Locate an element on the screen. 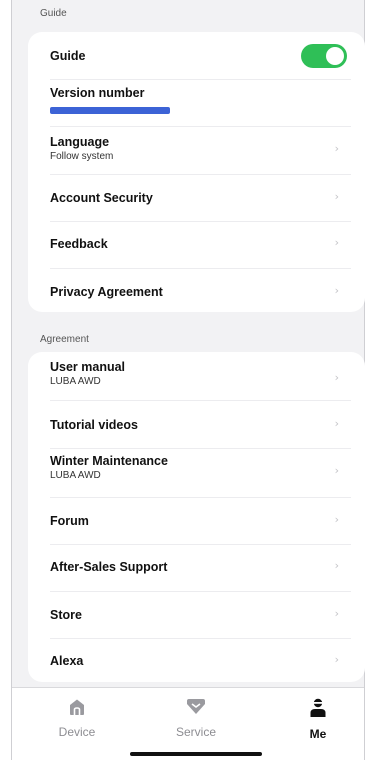 The width and height of the screenshot is (370, 760). person-icon is located at coordinates (318, 707).